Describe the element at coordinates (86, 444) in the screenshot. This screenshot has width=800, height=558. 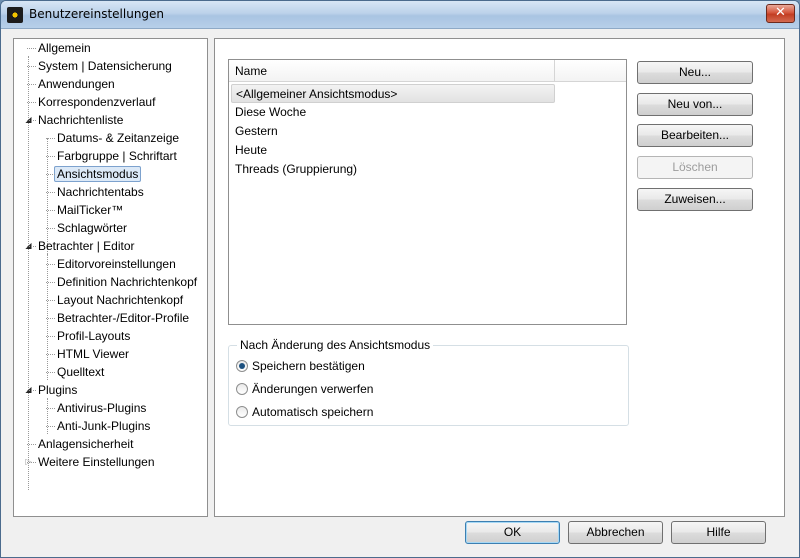
I see `tree-item-label: Anlagensicherheit` at that location.